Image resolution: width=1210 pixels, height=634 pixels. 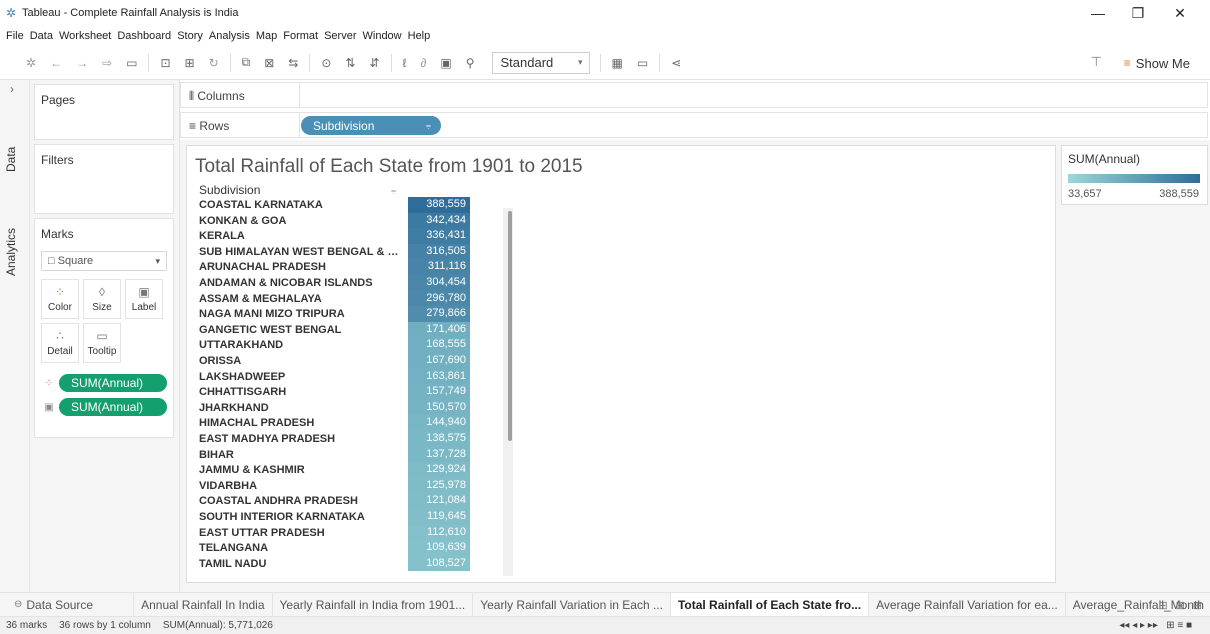 I want to click on color-measure-pill: SUM(Annual), so click(x=113, y=383).